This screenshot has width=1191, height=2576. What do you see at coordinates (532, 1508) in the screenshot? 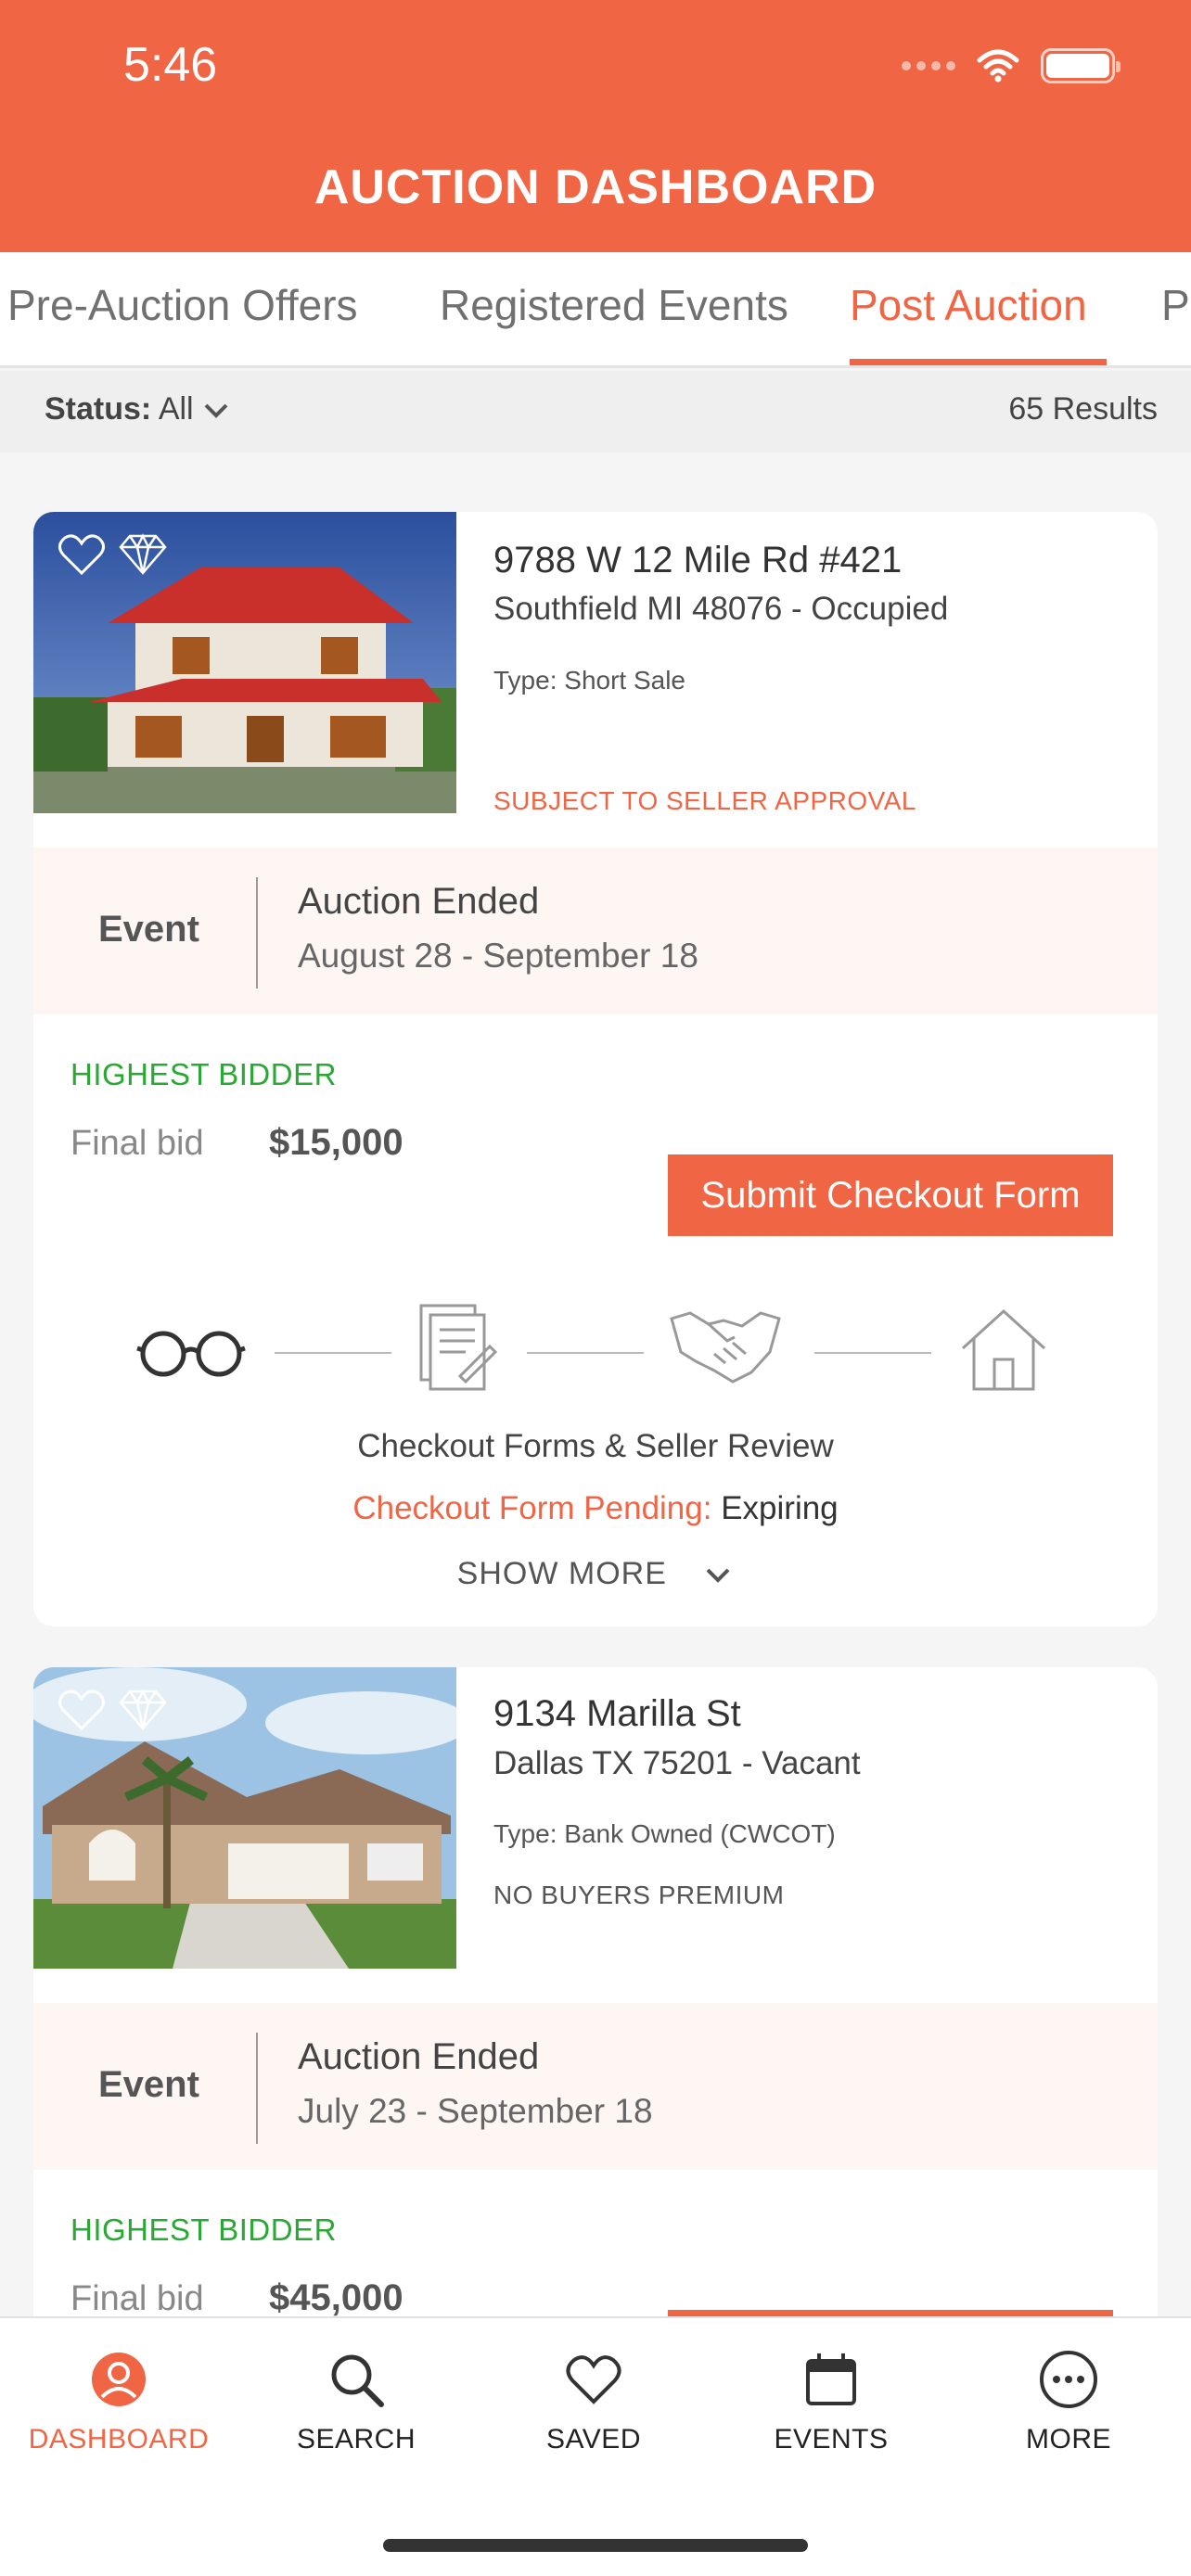
I see `checkout-pending-label: Checkout Form Pending:` at bounding box center [532, 1508].